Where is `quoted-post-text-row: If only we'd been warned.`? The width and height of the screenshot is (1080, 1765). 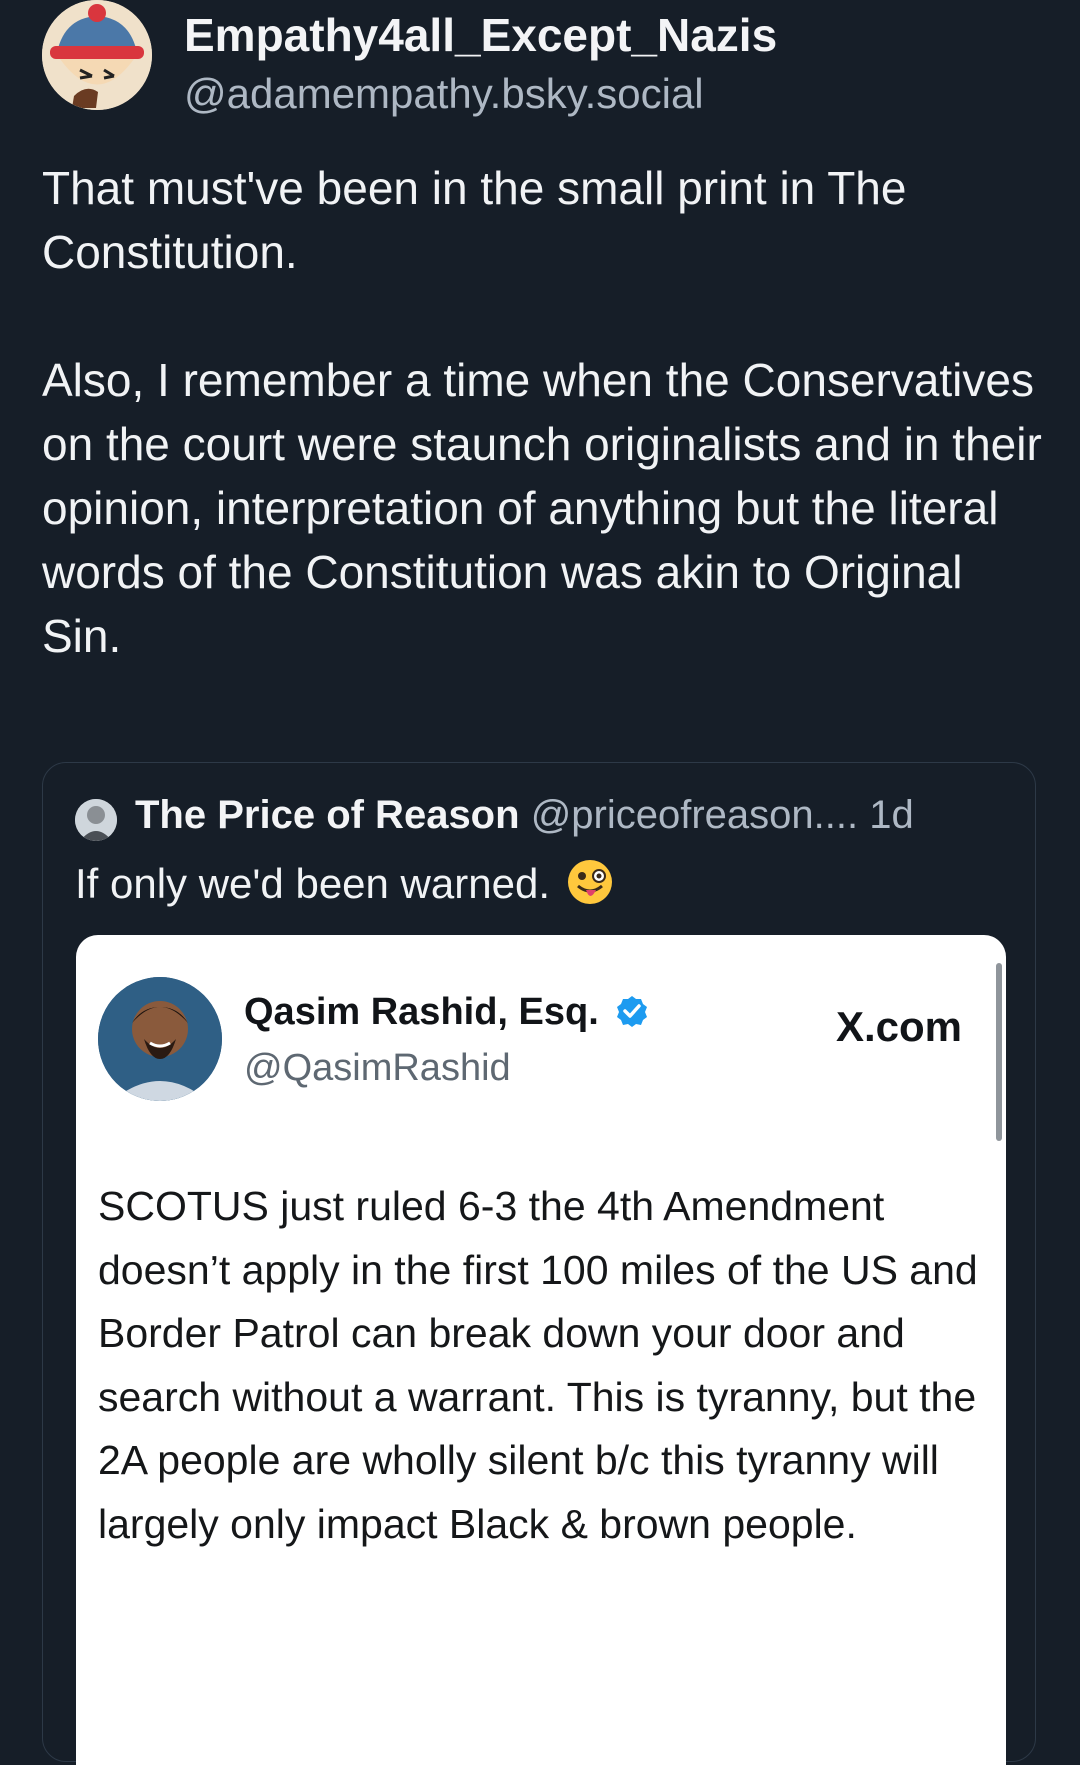
quoted-post-text-row: If only we'd been warned. is located at coordinates (344, 883).